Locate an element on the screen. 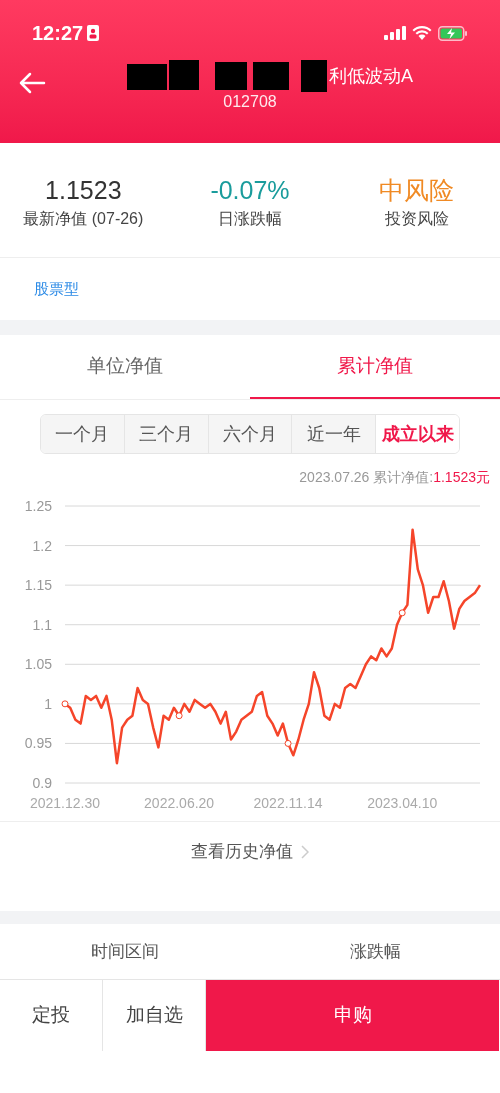 Image resolution: width=500 pixels, height=1093 pixels. caption-value: 1.1523元 is located at coordinates (461, 477).